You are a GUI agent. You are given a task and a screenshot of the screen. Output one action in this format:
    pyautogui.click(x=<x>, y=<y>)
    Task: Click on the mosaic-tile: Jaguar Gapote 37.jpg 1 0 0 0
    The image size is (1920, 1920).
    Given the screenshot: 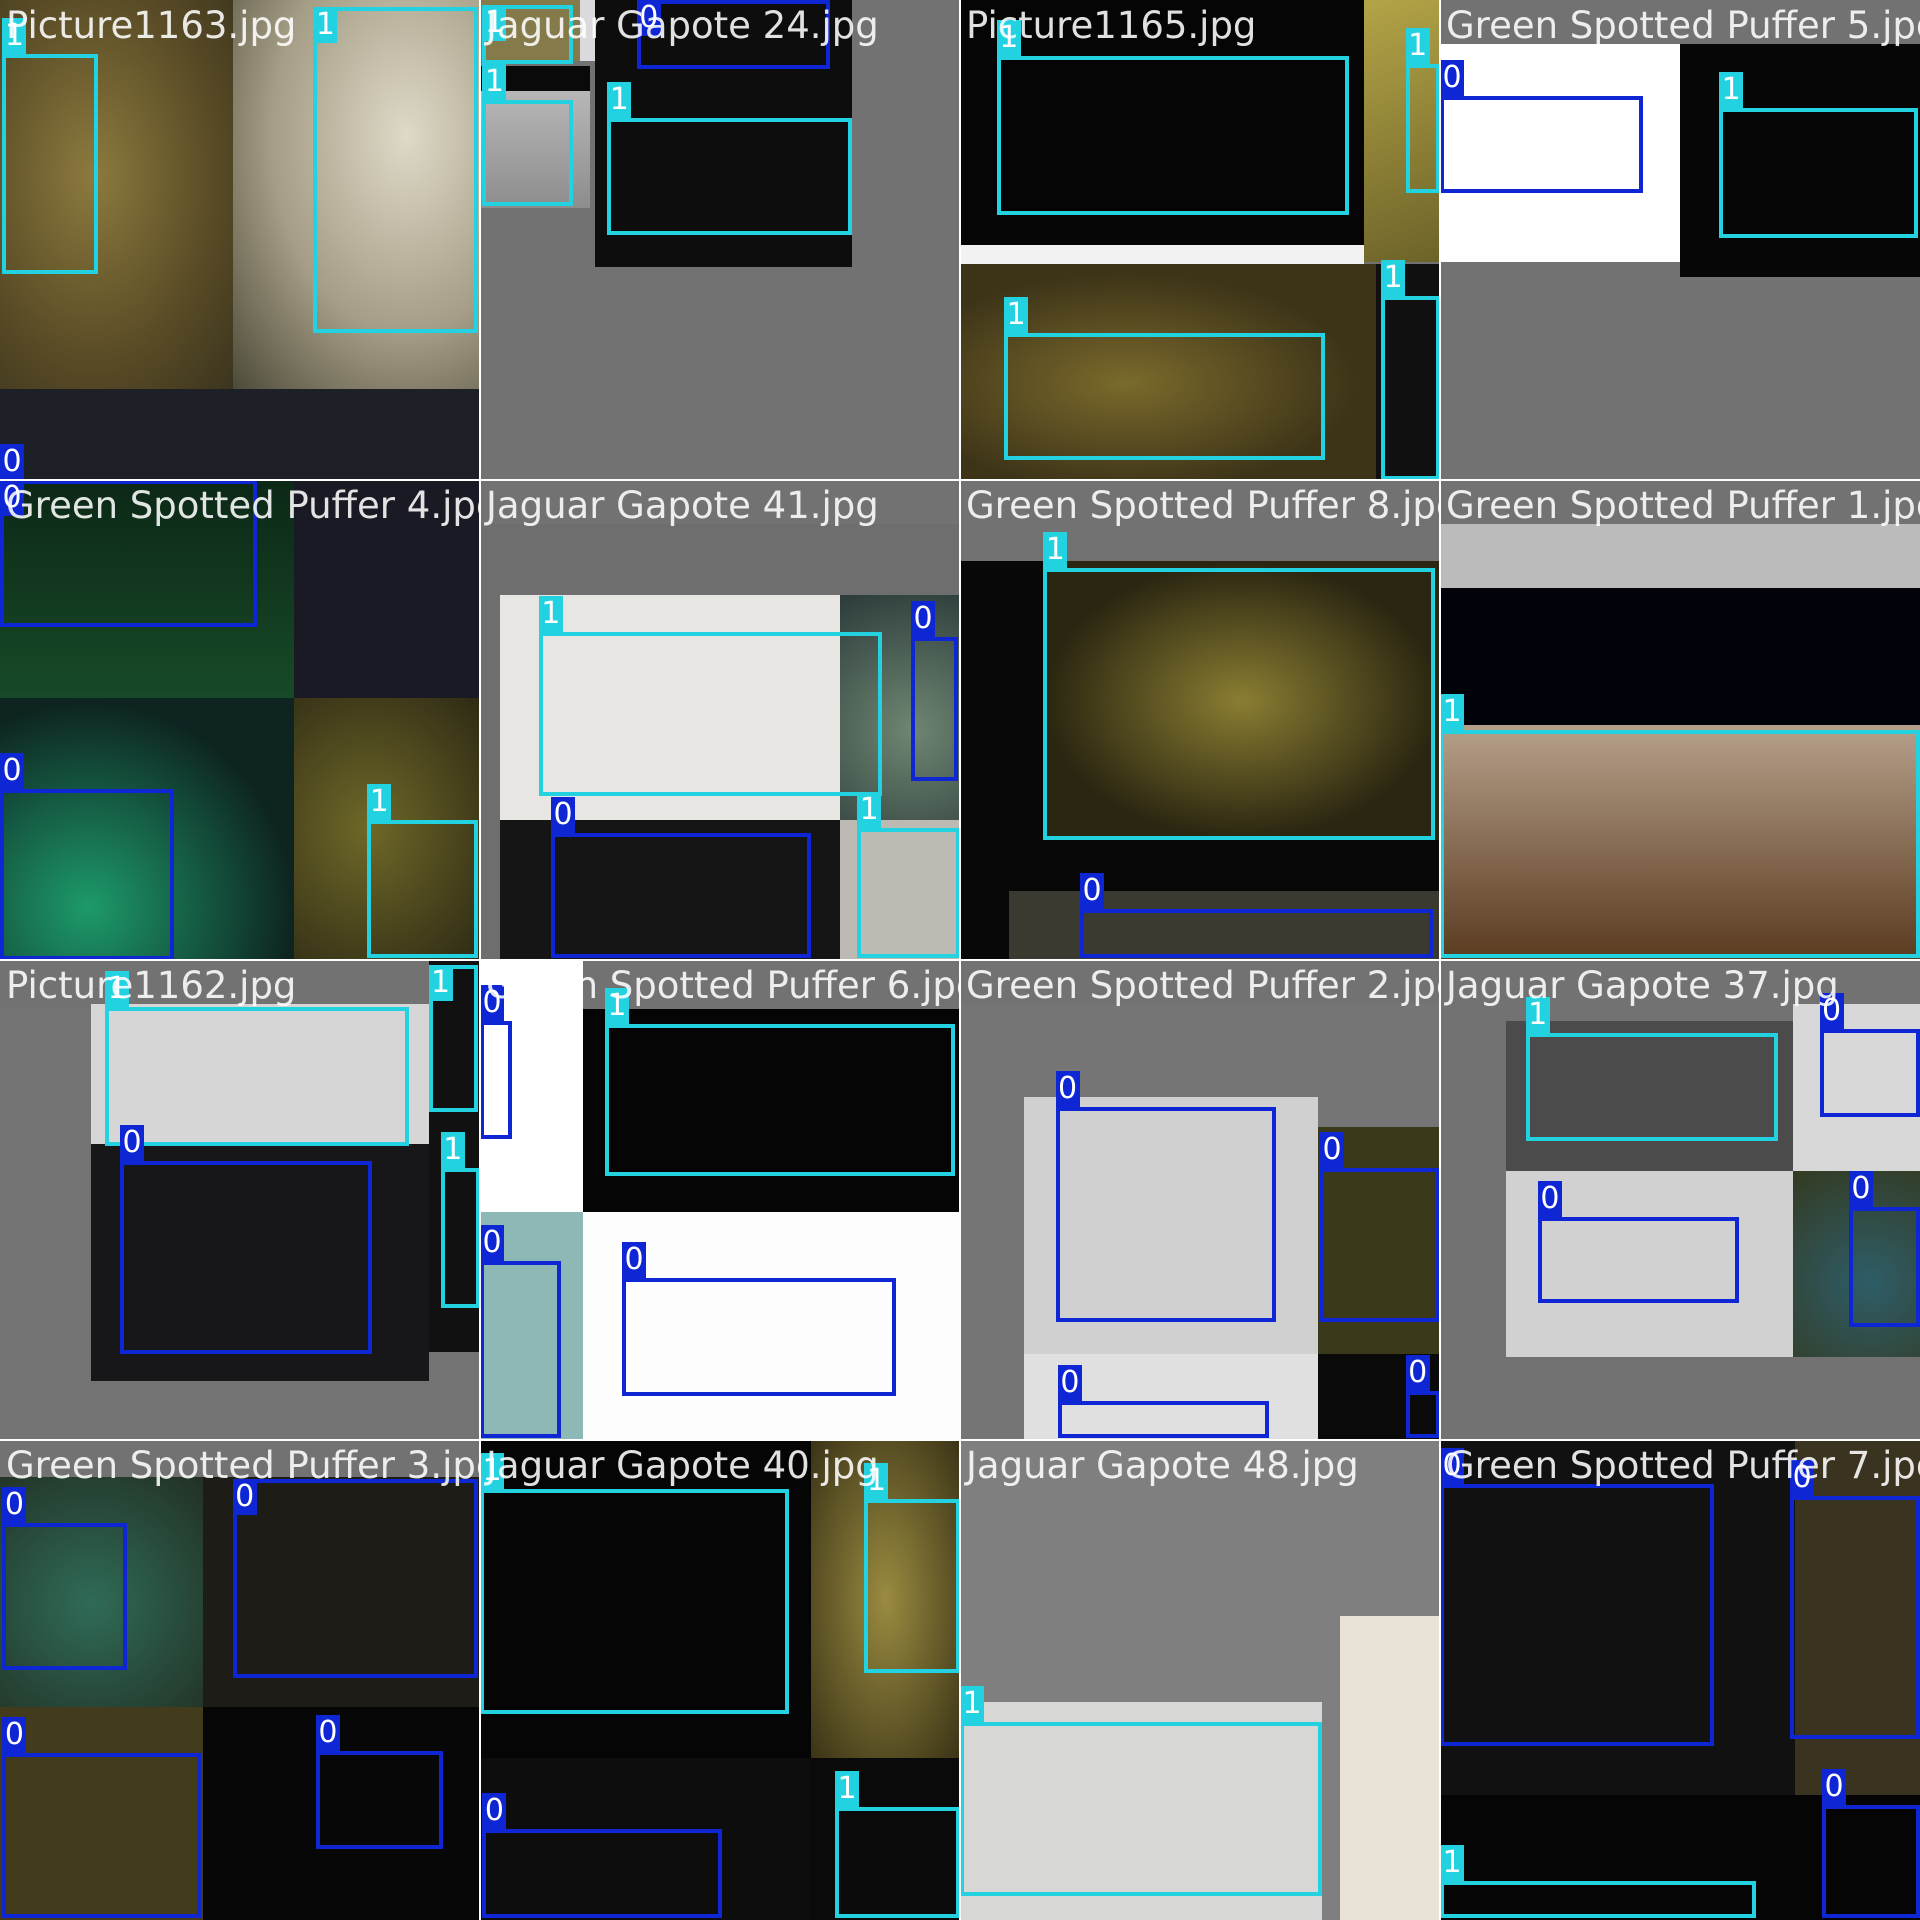 What is the action you would take?
    pyautogui.click(x=1680, y=1200)
    